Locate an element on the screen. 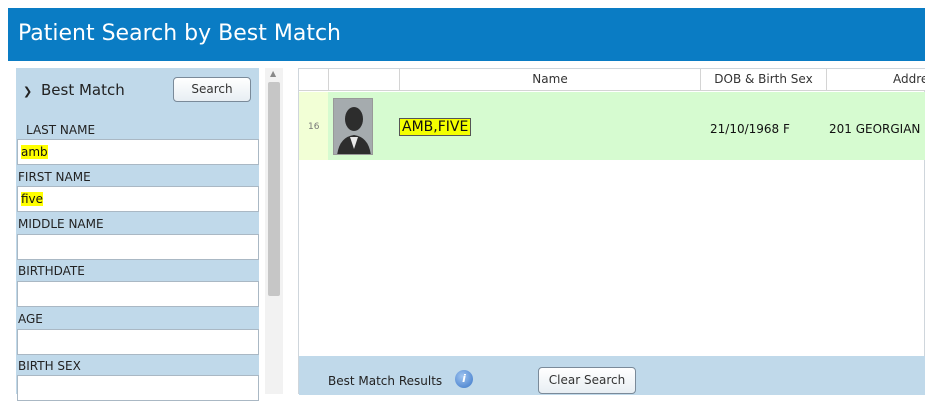 This screenshot has width=925, height=401. first-name-field: five is located at coordinates (138, 199).